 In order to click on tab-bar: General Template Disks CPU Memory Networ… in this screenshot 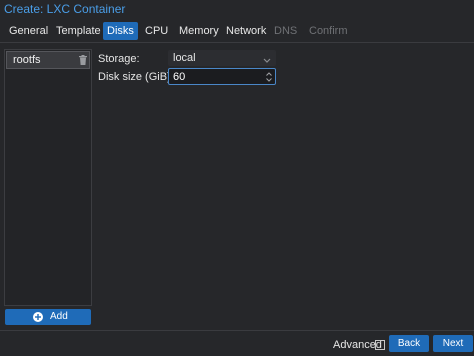, I will do `click(237, 32)`.